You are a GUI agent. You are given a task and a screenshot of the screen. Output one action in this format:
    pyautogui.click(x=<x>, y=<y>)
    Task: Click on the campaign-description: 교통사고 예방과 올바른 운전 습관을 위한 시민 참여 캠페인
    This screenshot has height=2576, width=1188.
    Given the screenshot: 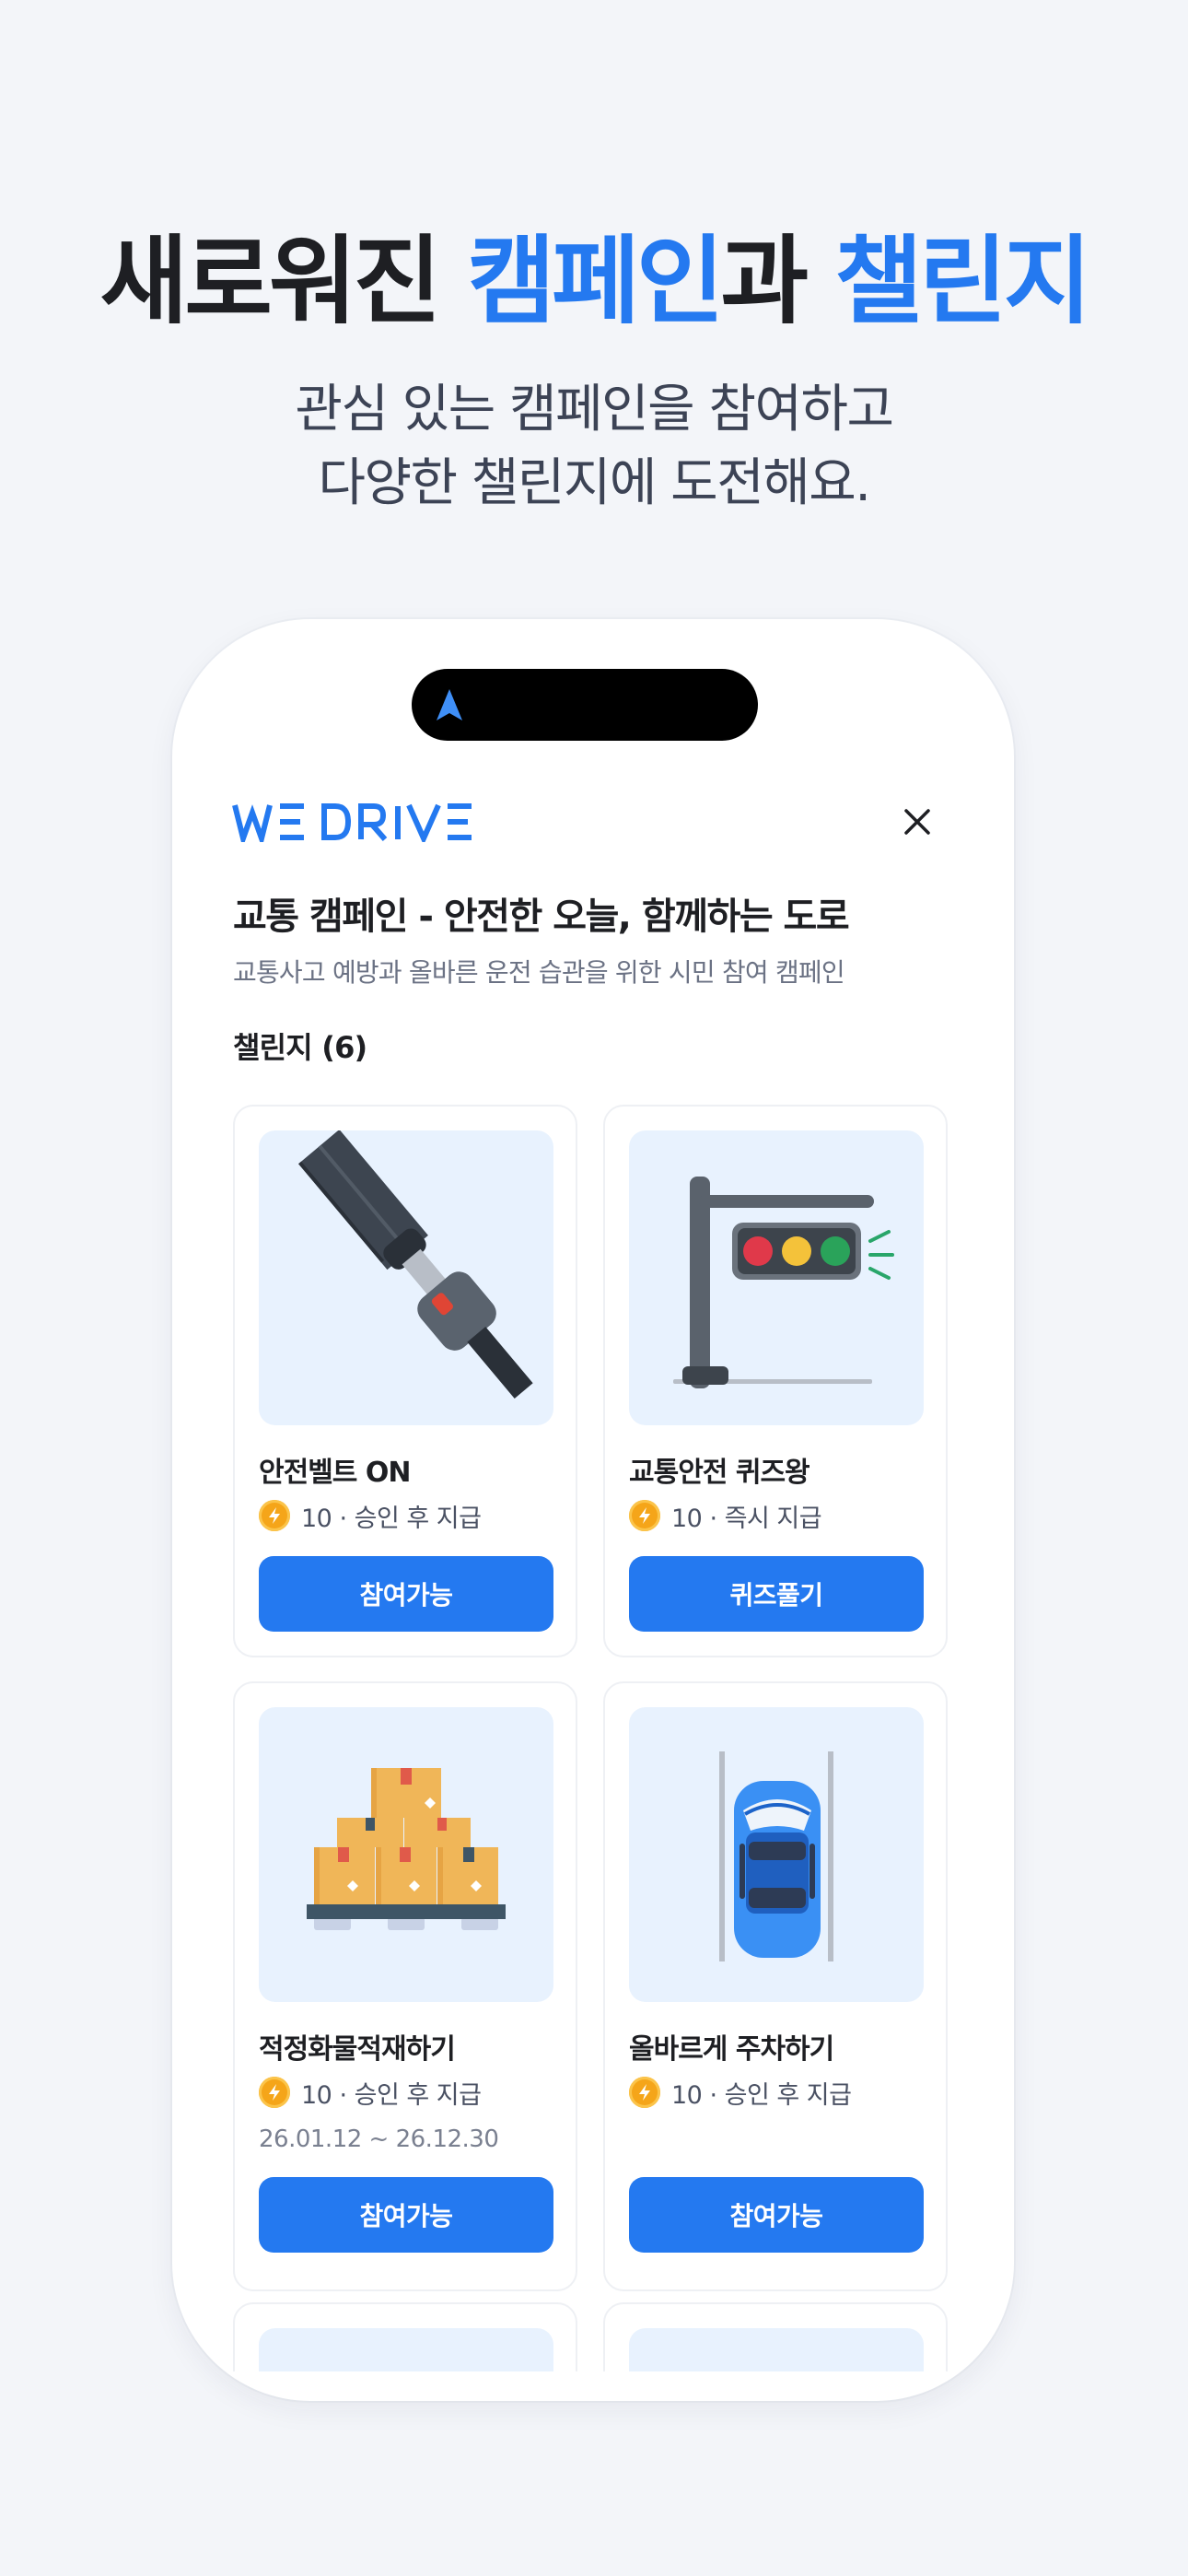 What is the action you would take?
    pyautogui.click(x=539, y=972)
    